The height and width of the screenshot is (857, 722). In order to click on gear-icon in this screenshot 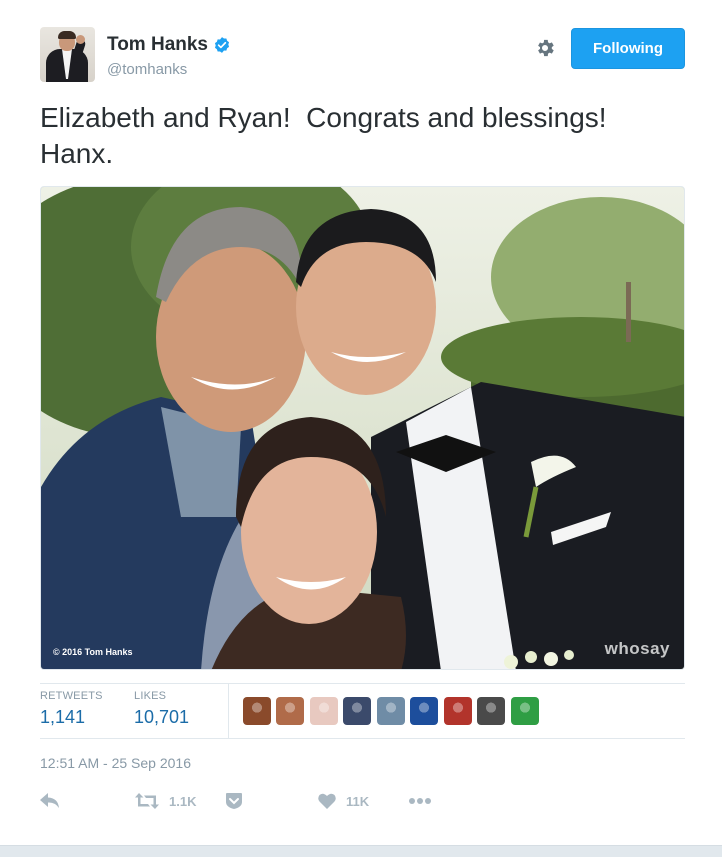, I will do `click(545, 48)`.